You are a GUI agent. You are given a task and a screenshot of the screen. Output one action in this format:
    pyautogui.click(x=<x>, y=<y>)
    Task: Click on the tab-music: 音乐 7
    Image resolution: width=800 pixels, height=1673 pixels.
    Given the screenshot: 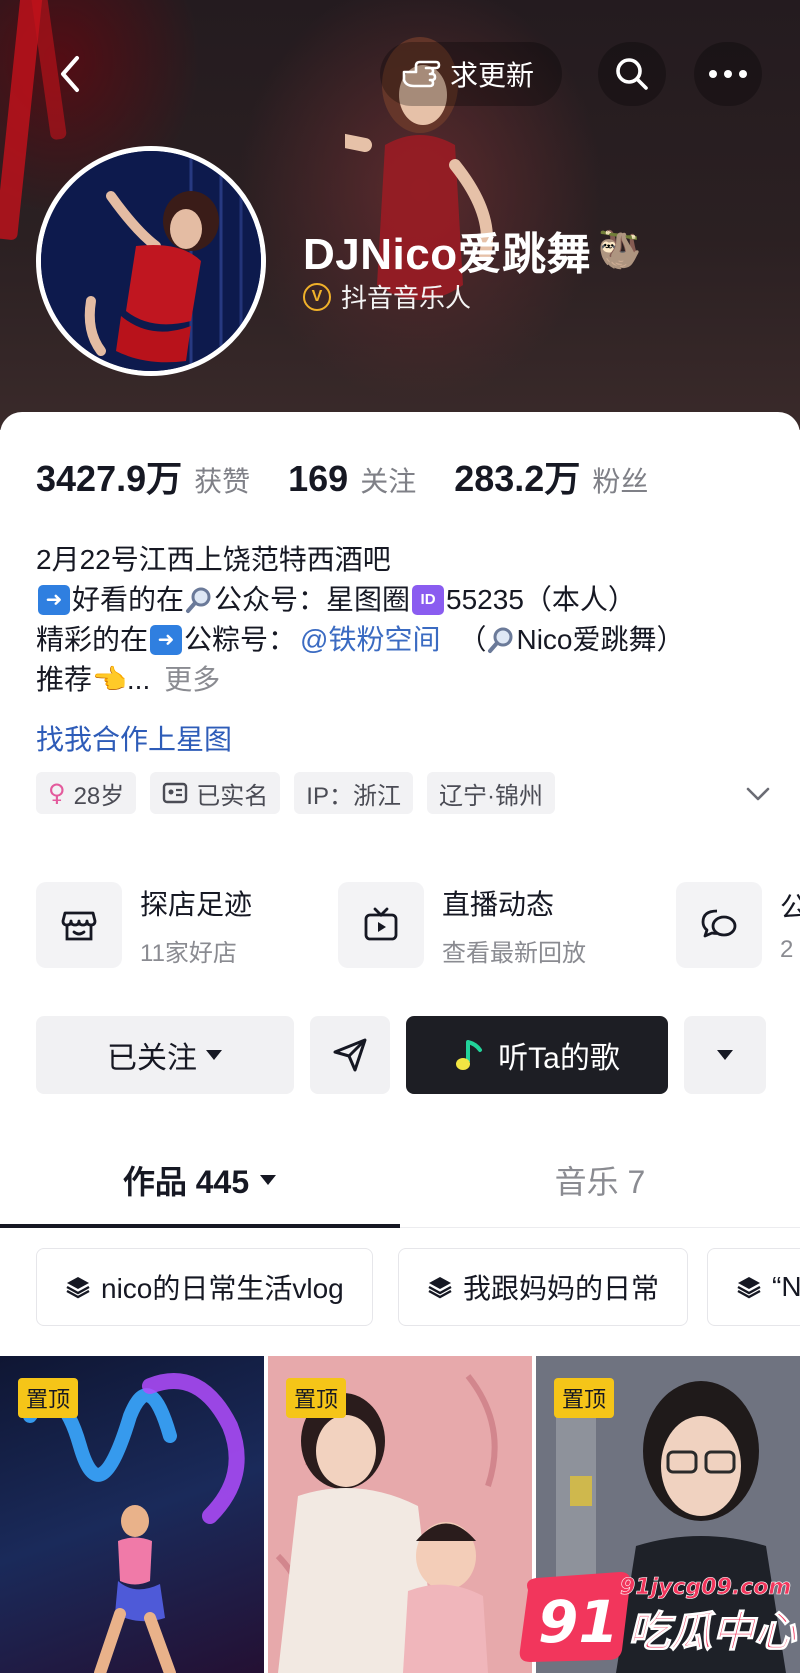 What is the action you would take?
    pyautogui.click(x=600, y=1180)
    